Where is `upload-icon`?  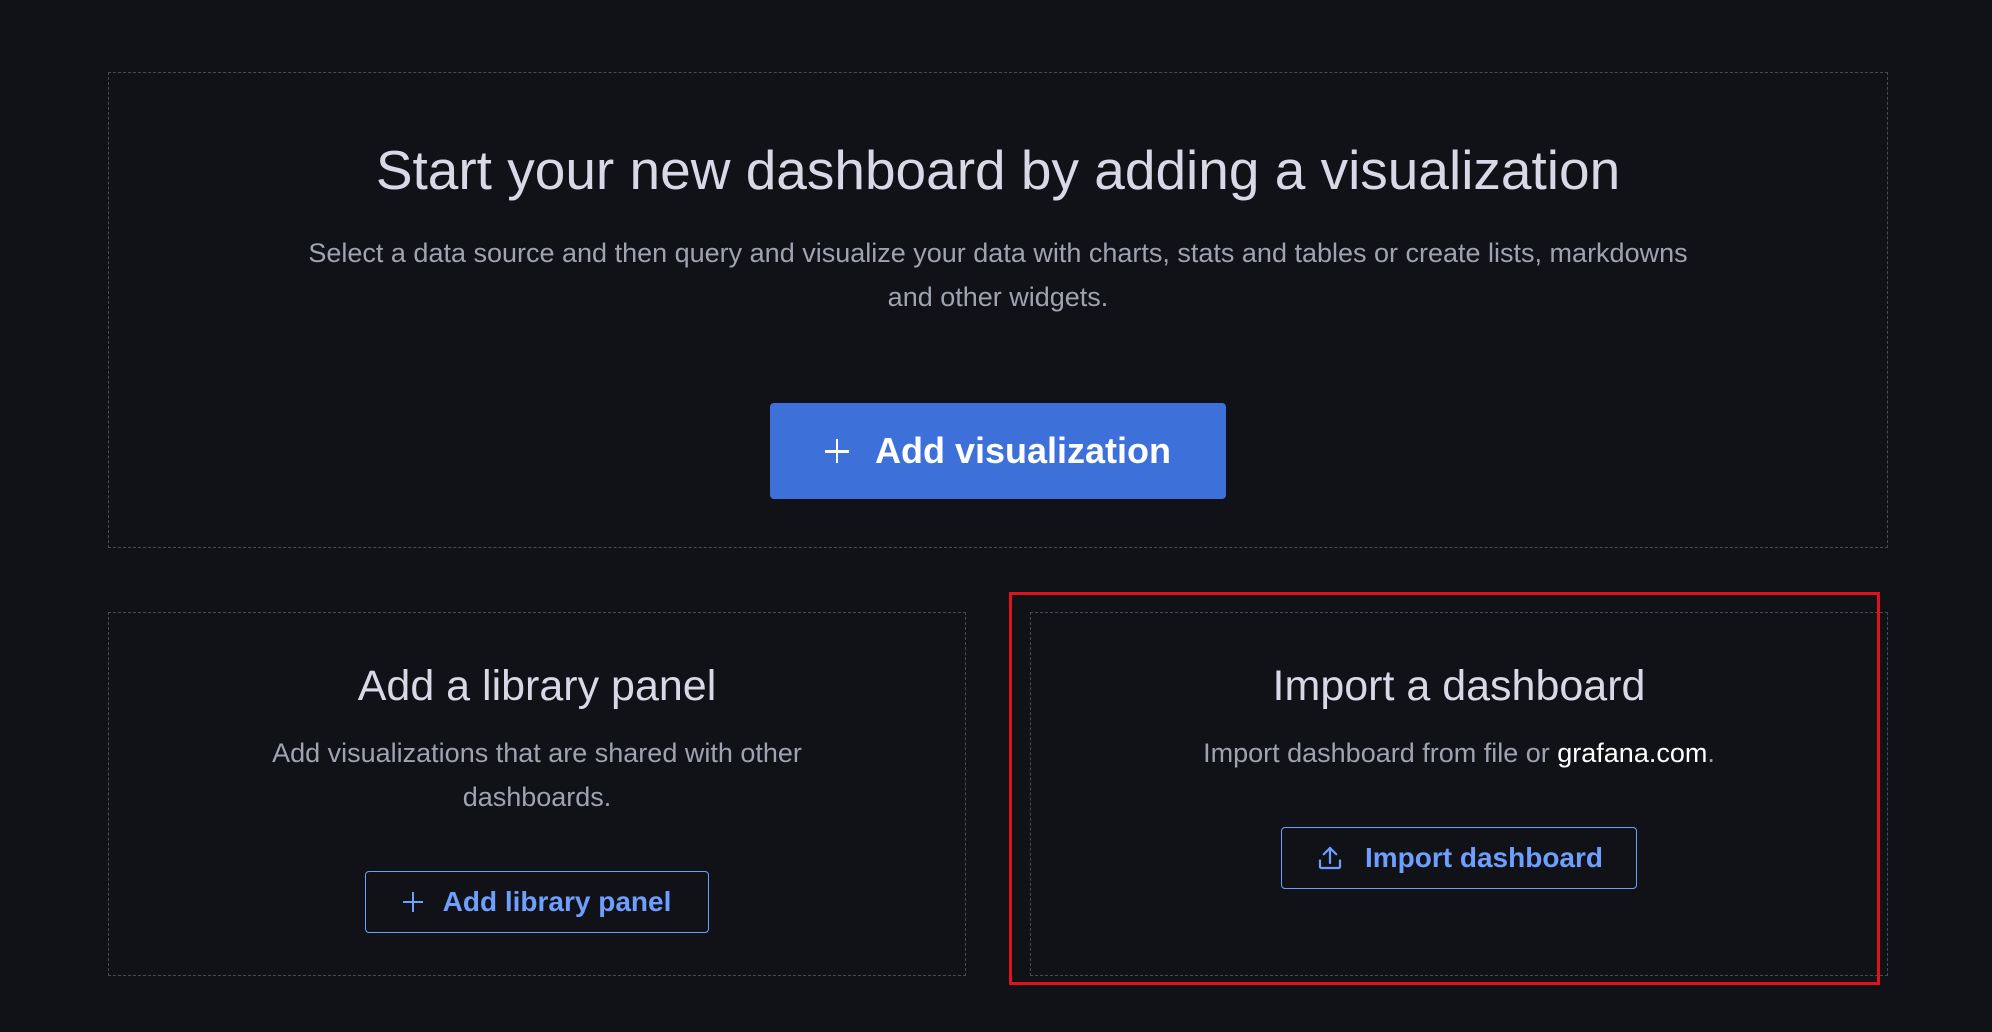 upload-icon is located at coordinates (1330, 858).